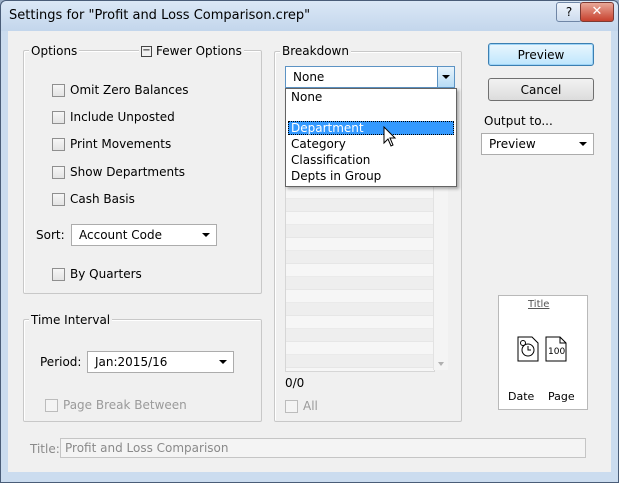  Describe the element at coordinates (54, 51) in the screenshot. I see `options-legend: Options` at that location.